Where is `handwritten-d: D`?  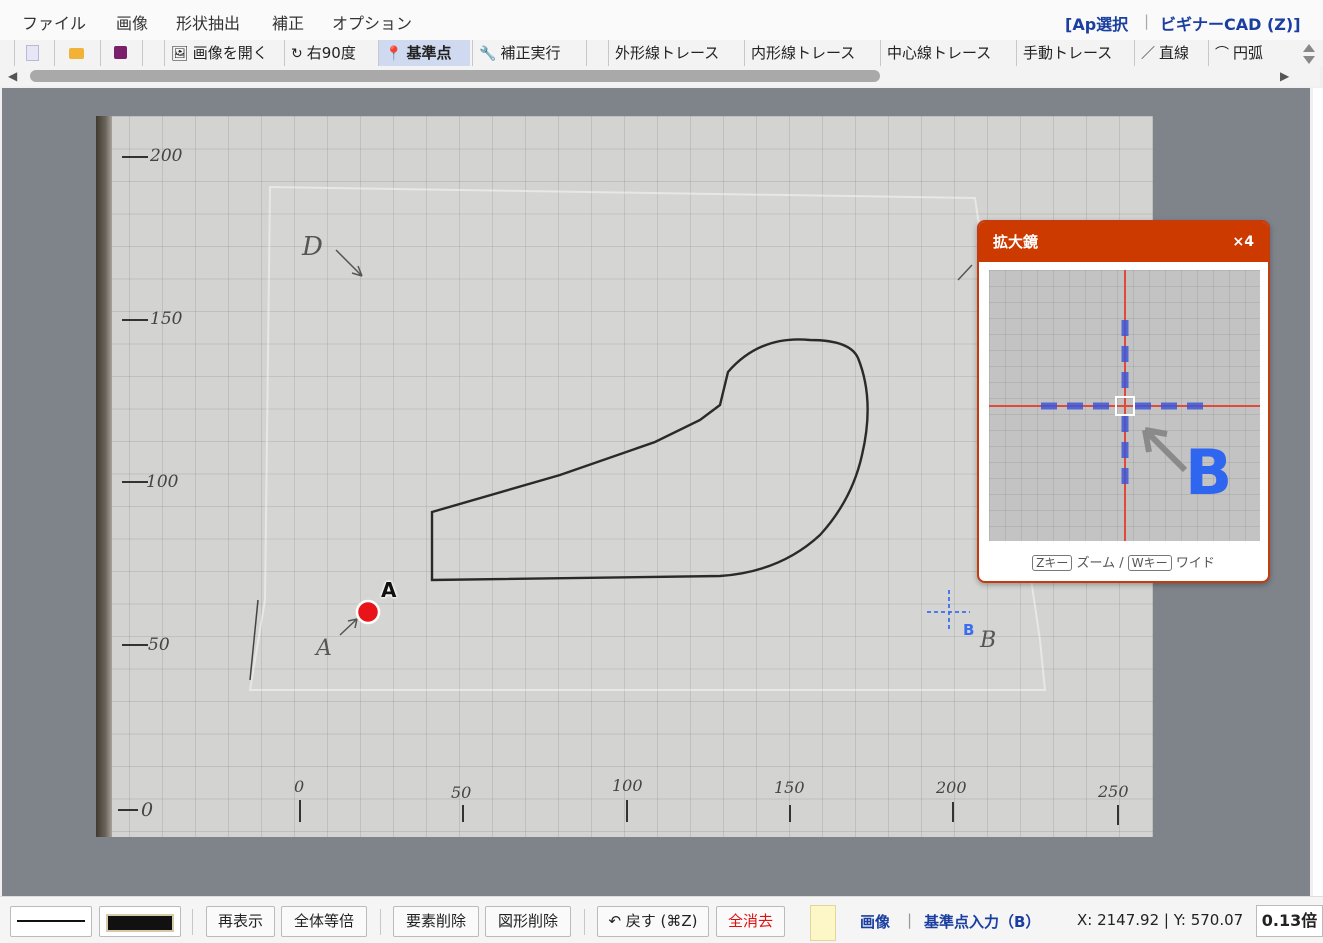
handwritten-d: D is located at coordinates (312, 247).